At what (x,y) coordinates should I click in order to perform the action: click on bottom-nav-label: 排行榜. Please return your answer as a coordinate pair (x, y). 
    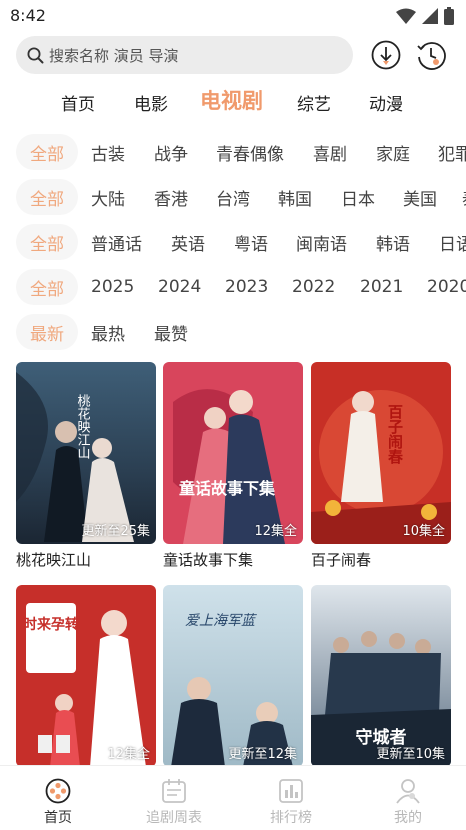
    Looking at the image, I should click on (291, 818).